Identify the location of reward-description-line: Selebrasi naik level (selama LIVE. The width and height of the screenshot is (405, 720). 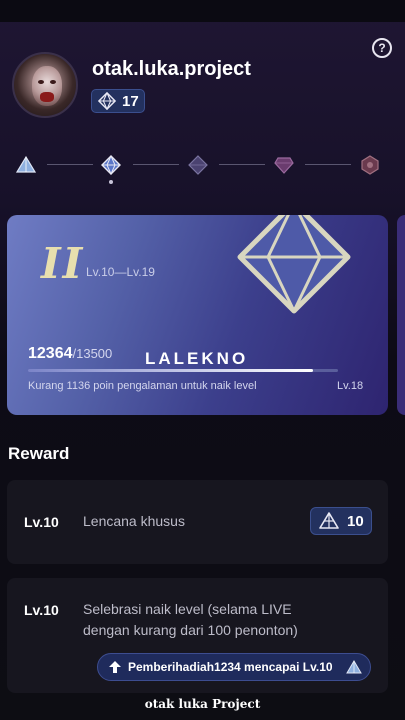
(187, 609).